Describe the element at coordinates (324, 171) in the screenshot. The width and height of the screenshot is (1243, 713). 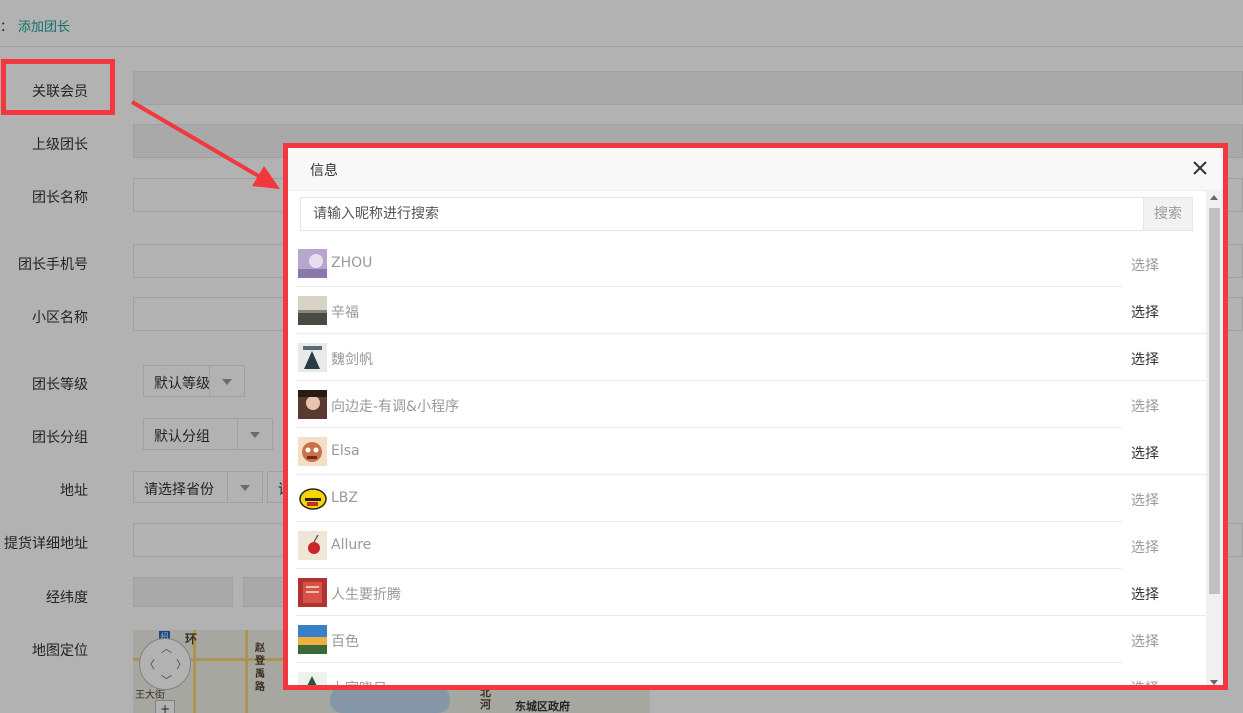
I see `dialog-title: 信息` at that location.